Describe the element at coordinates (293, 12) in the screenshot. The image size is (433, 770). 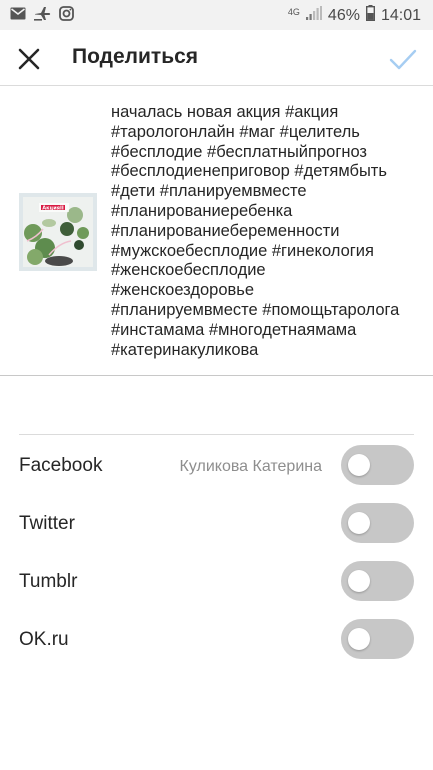
I see `network-type: 4G` at that location.